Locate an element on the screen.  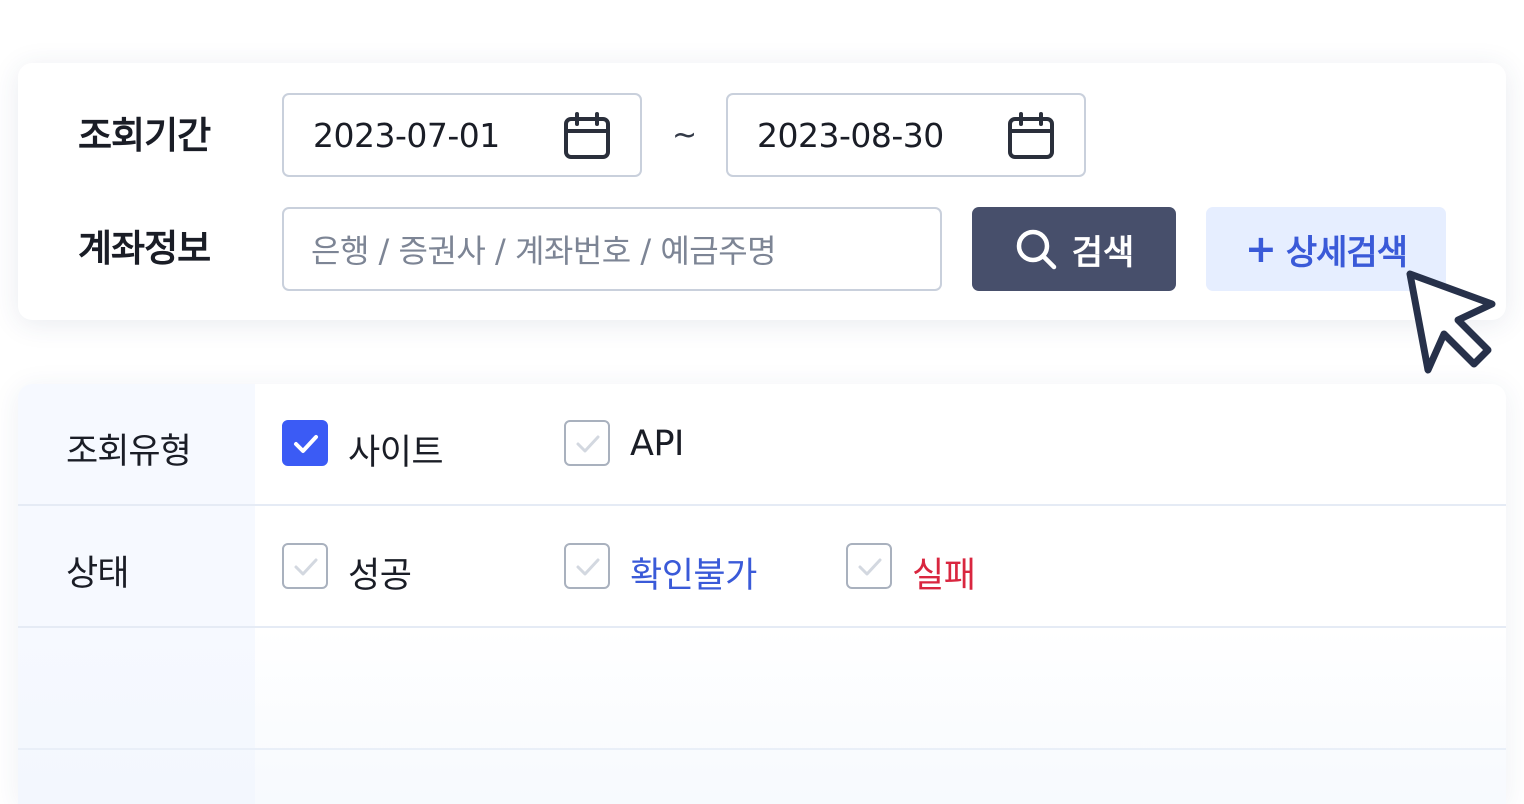
option-fail-label: 실패 is located at coordinates (944, 572).